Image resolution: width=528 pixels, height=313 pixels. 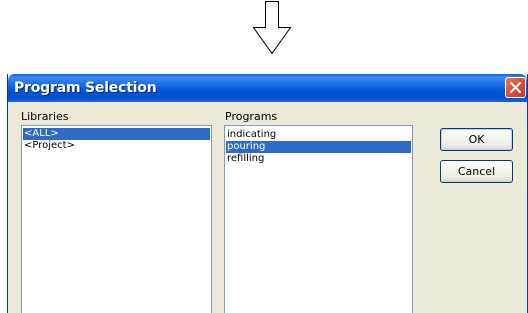 What do you see at coordinates (116, 146) in the screenshot?
I see `library-item-project: <Project>` at bounding box center [116, 146].